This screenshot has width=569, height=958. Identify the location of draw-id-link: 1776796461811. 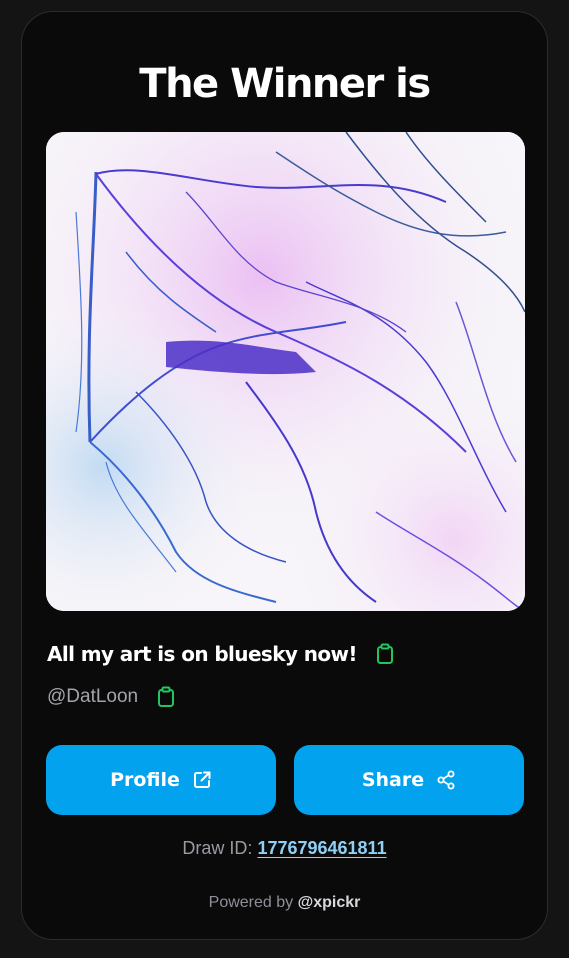
(321, 848).